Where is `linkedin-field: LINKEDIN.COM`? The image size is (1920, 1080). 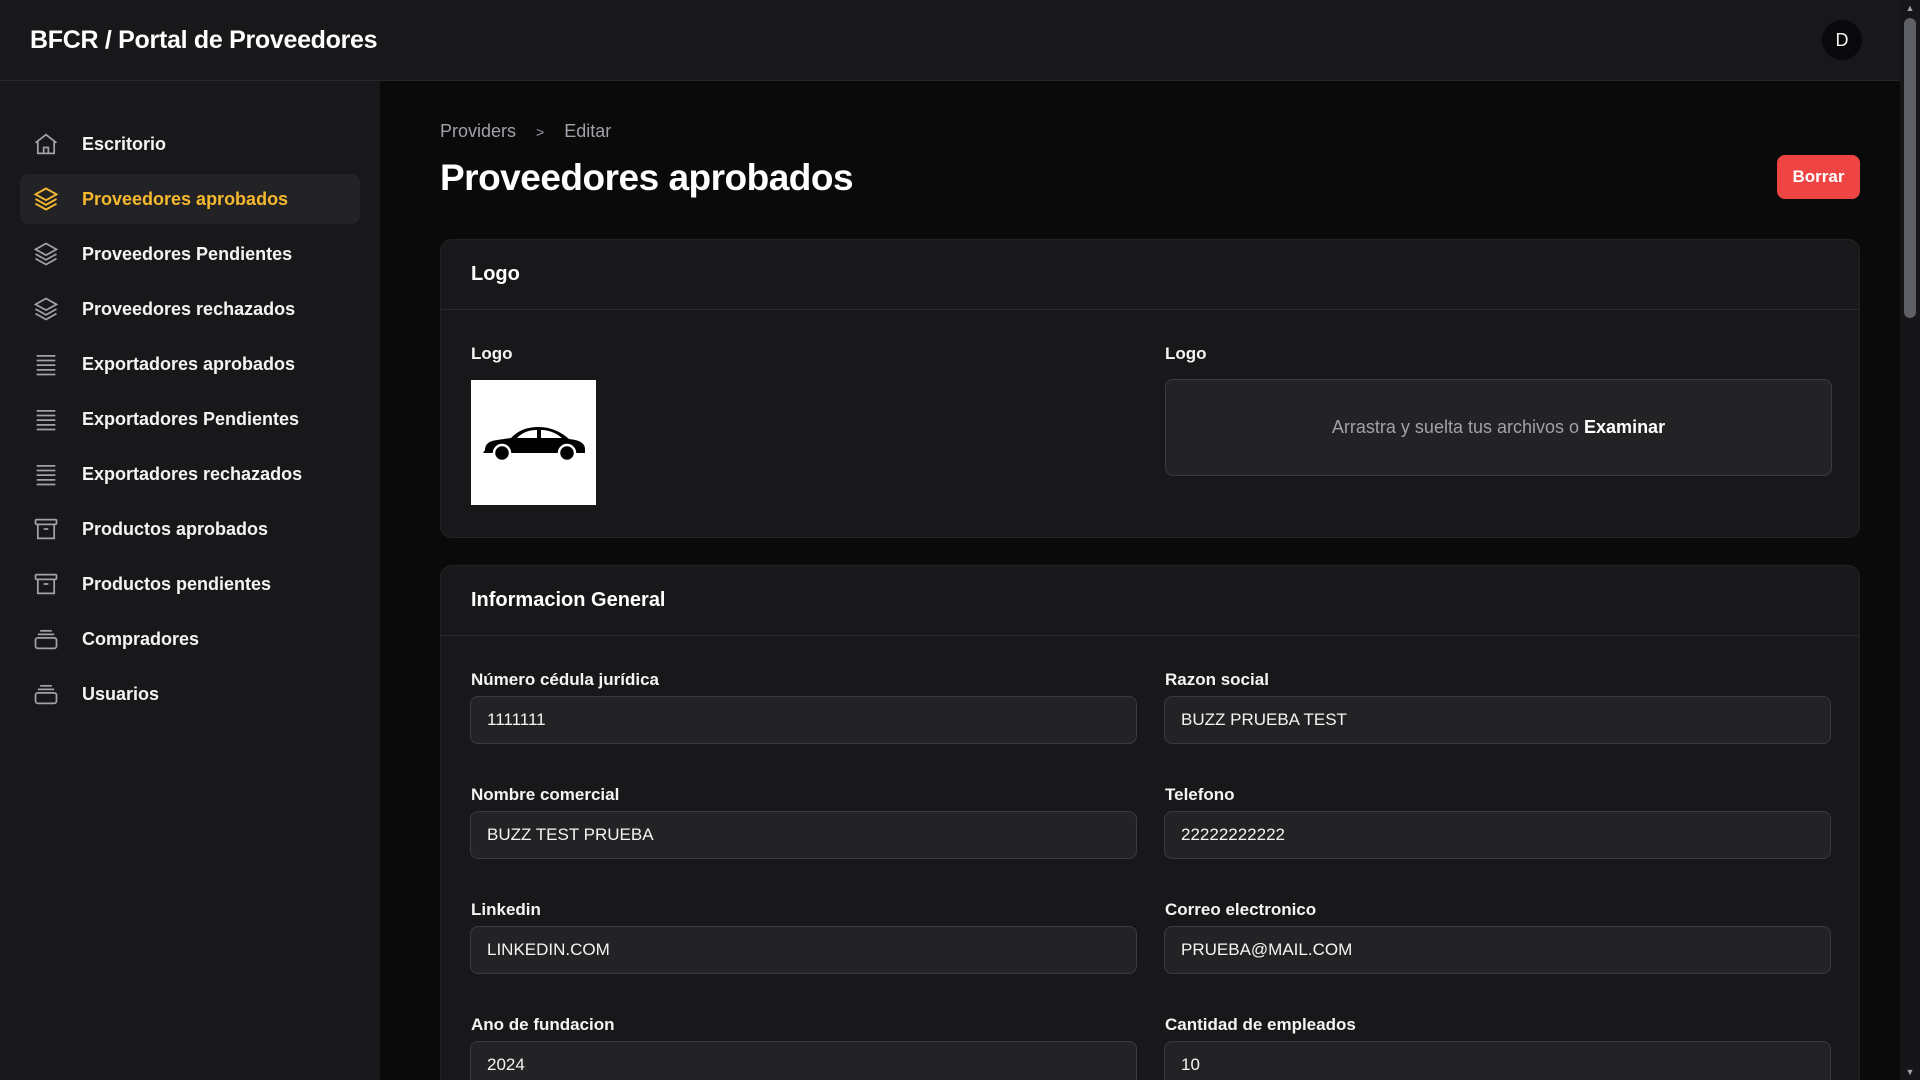
linkedin-field: LINKEDIN.COM is located at coordinates (803, 950).